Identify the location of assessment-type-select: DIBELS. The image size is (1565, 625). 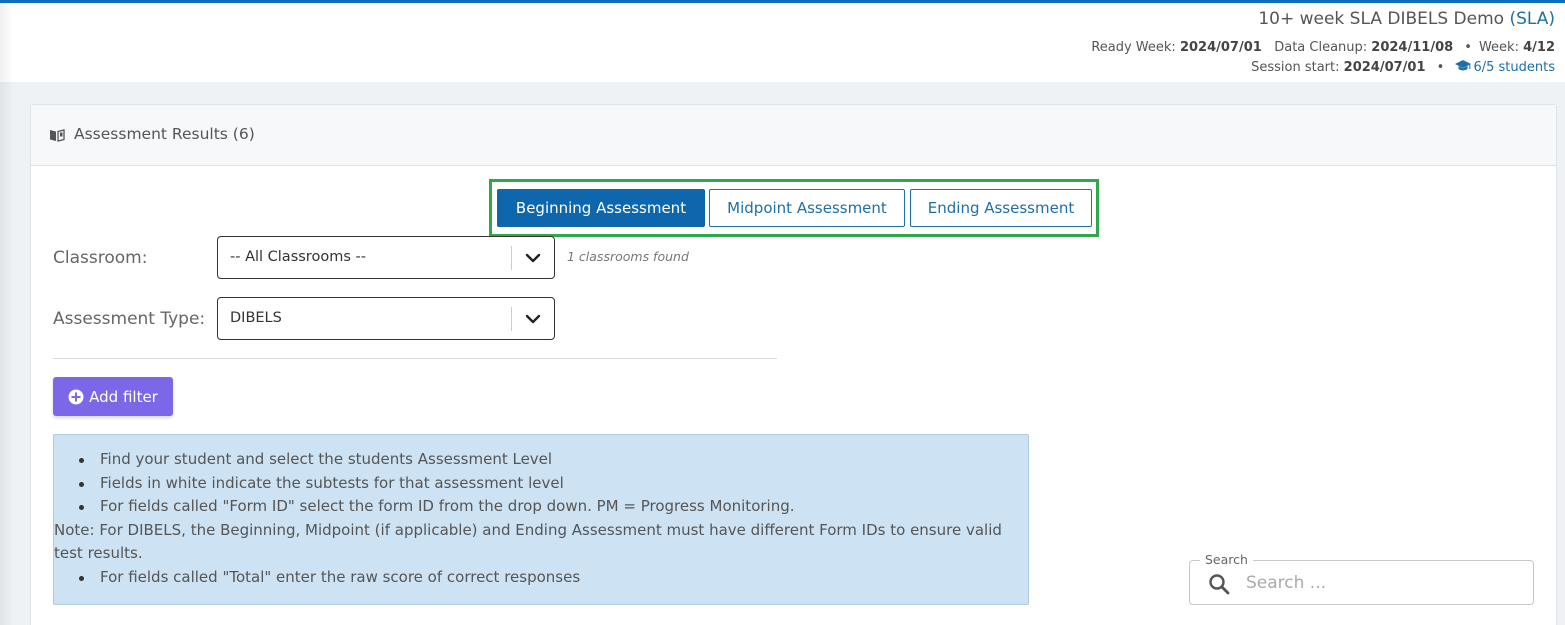
(386, 318).